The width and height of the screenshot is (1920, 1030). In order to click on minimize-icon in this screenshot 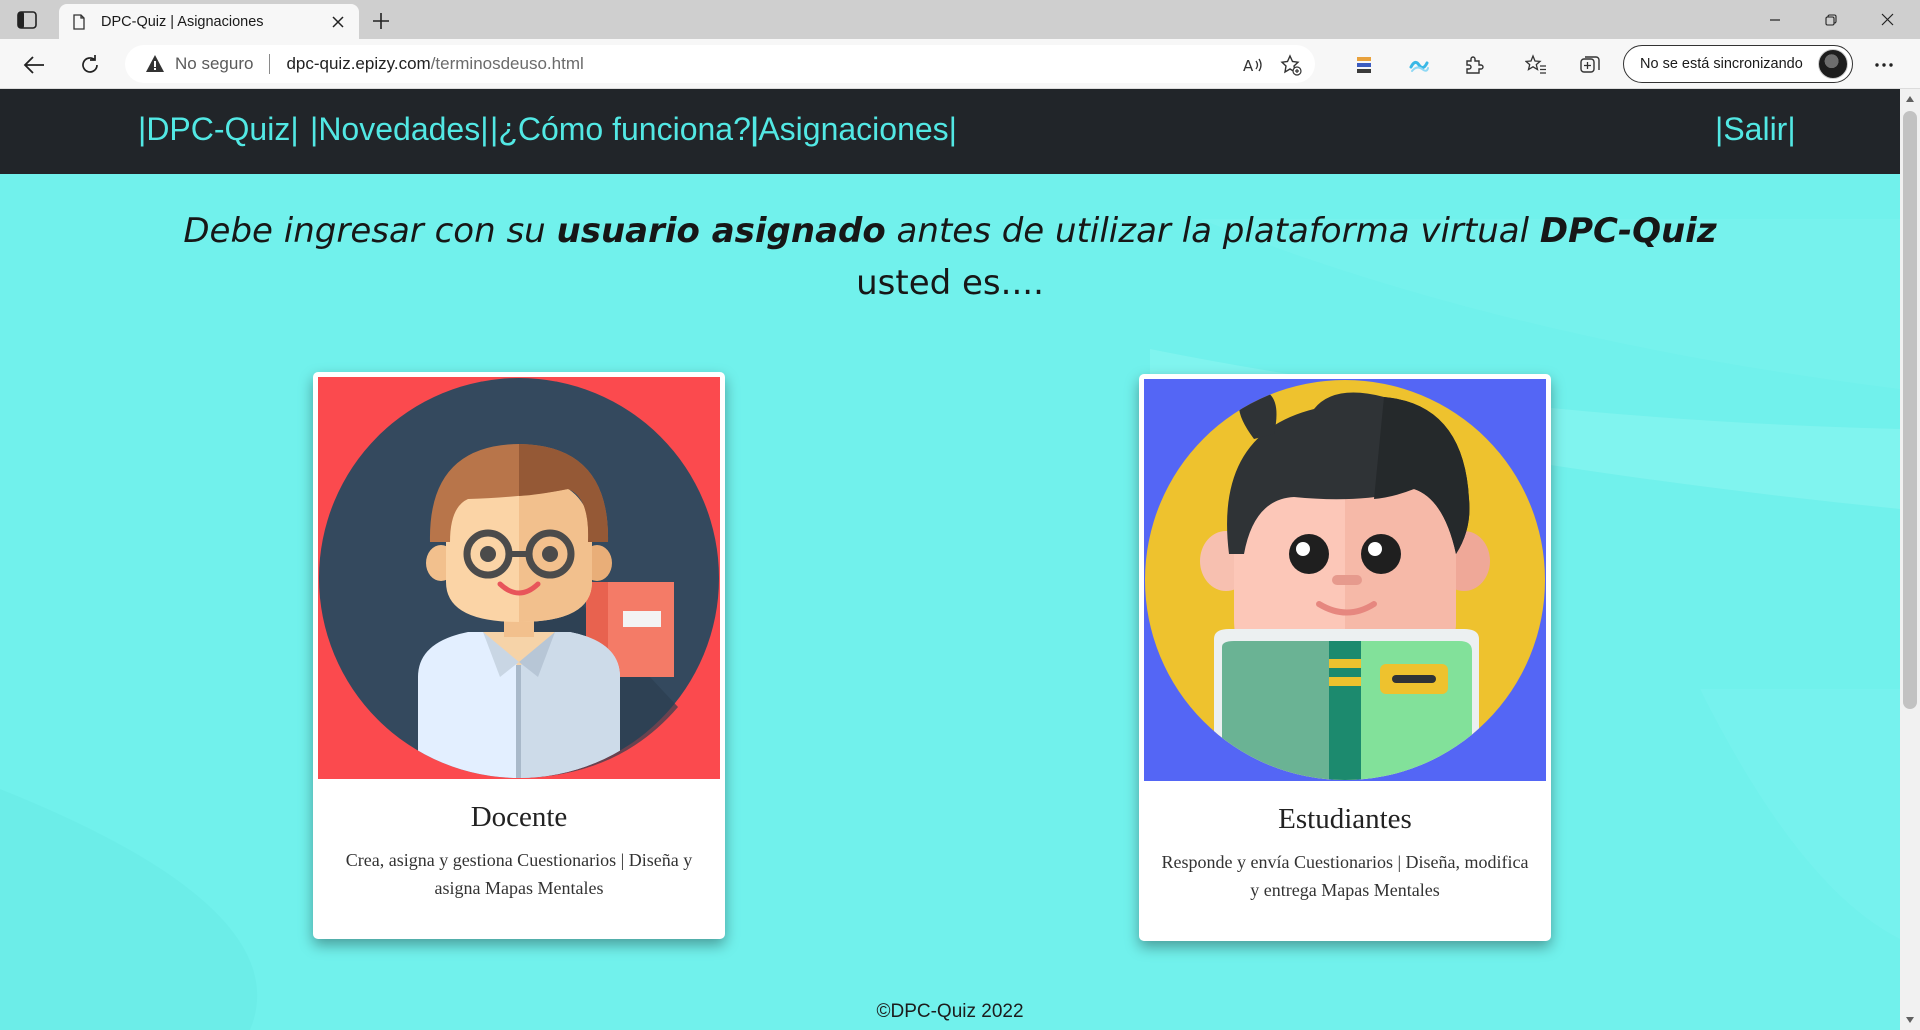, I will do `click(1775, 19)`.